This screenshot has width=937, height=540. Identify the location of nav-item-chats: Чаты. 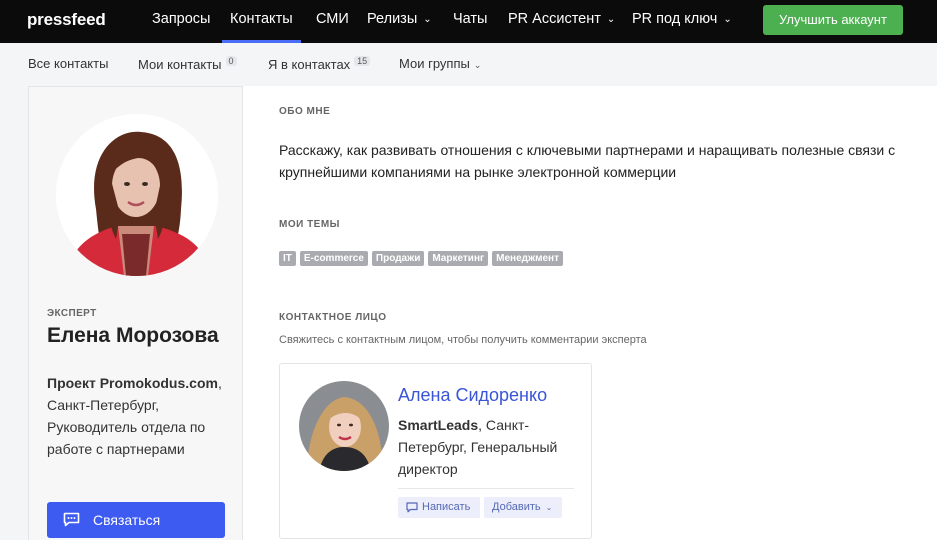
(470, 21).